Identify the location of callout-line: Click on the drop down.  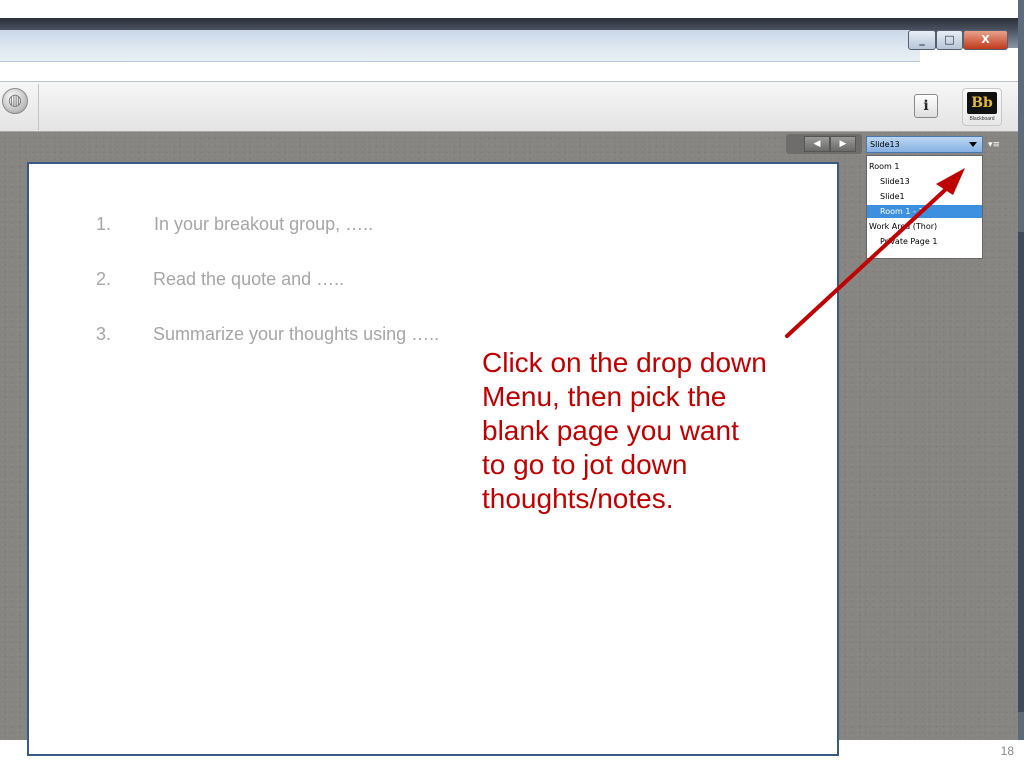
(624, 362).